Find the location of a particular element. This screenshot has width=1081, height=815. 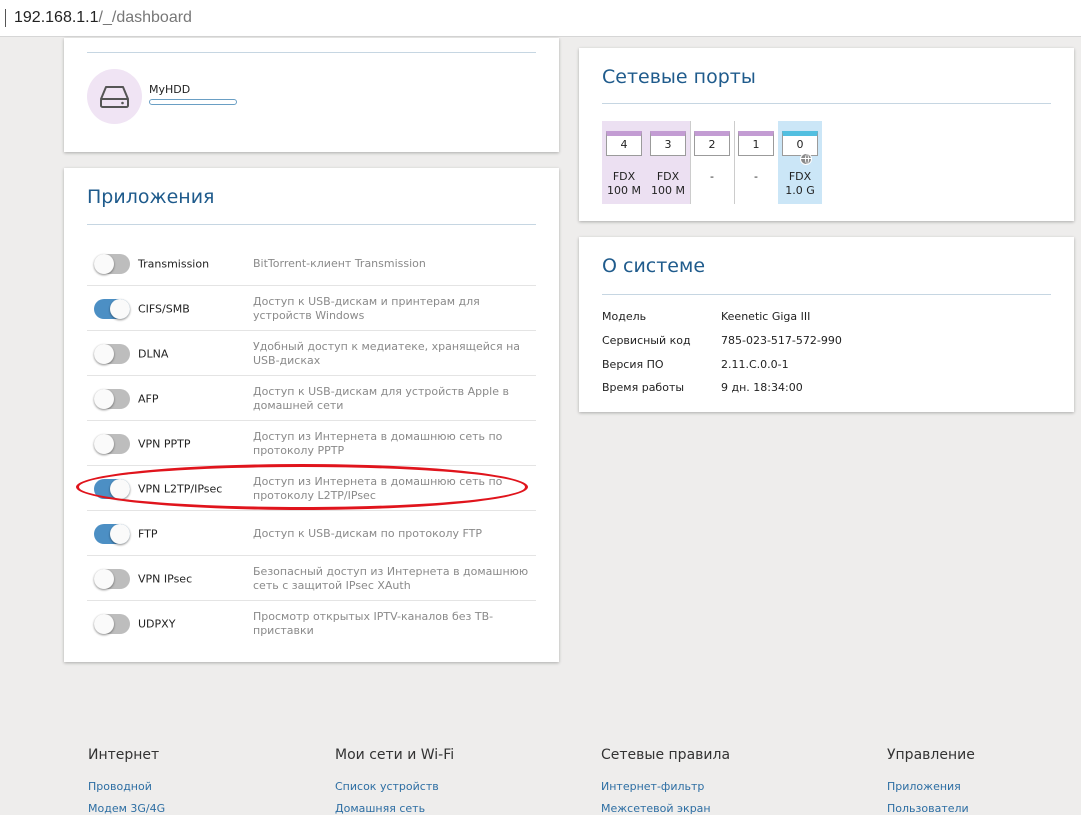

port-0: 0 FDX 1.0 G is located at coordinates (800, 162).